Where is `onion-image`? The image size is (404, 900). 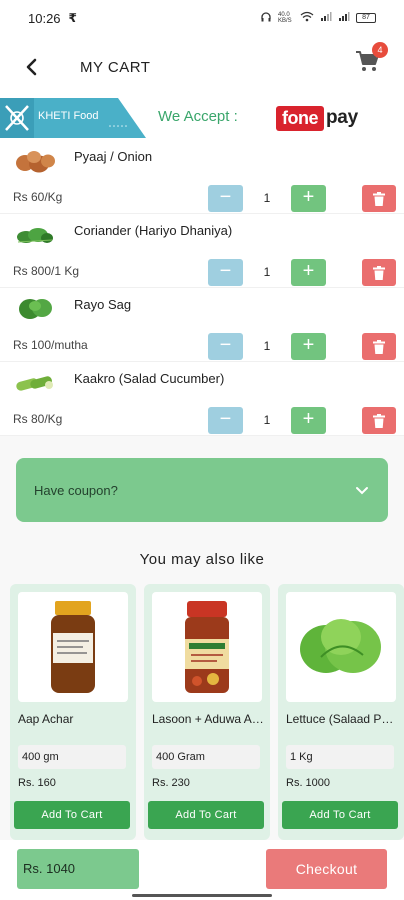 onion-image is located at coordinates (35, 161).